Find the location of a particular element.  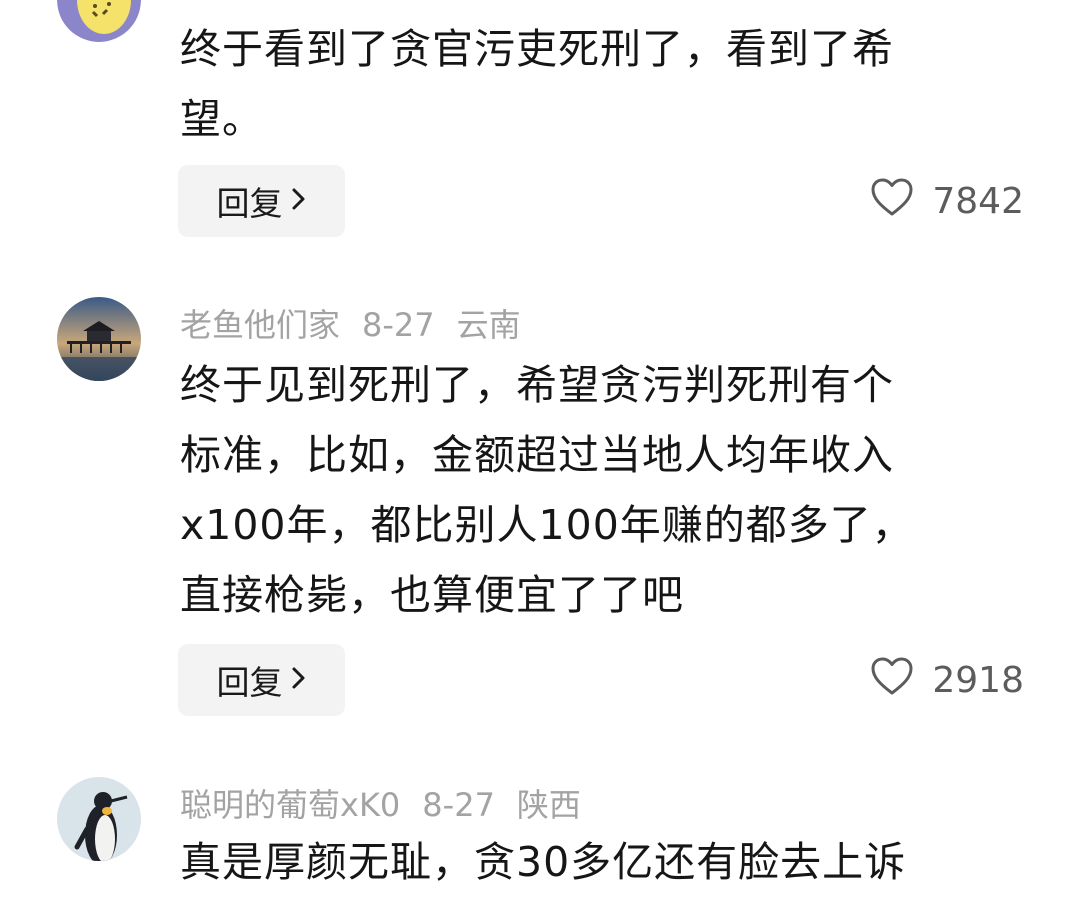

comment-location: 云南 is located at coordinates (488, 325).